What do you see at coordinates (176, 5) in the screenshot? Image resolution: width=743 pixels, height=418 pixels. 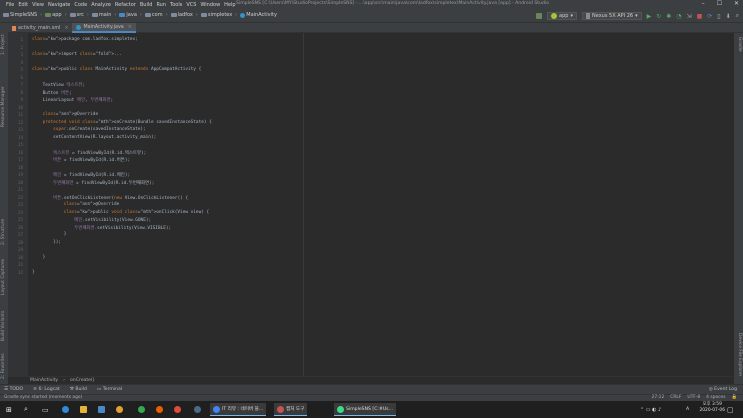 I see `menu-tools: Tools` at bounding box center [176, 5].